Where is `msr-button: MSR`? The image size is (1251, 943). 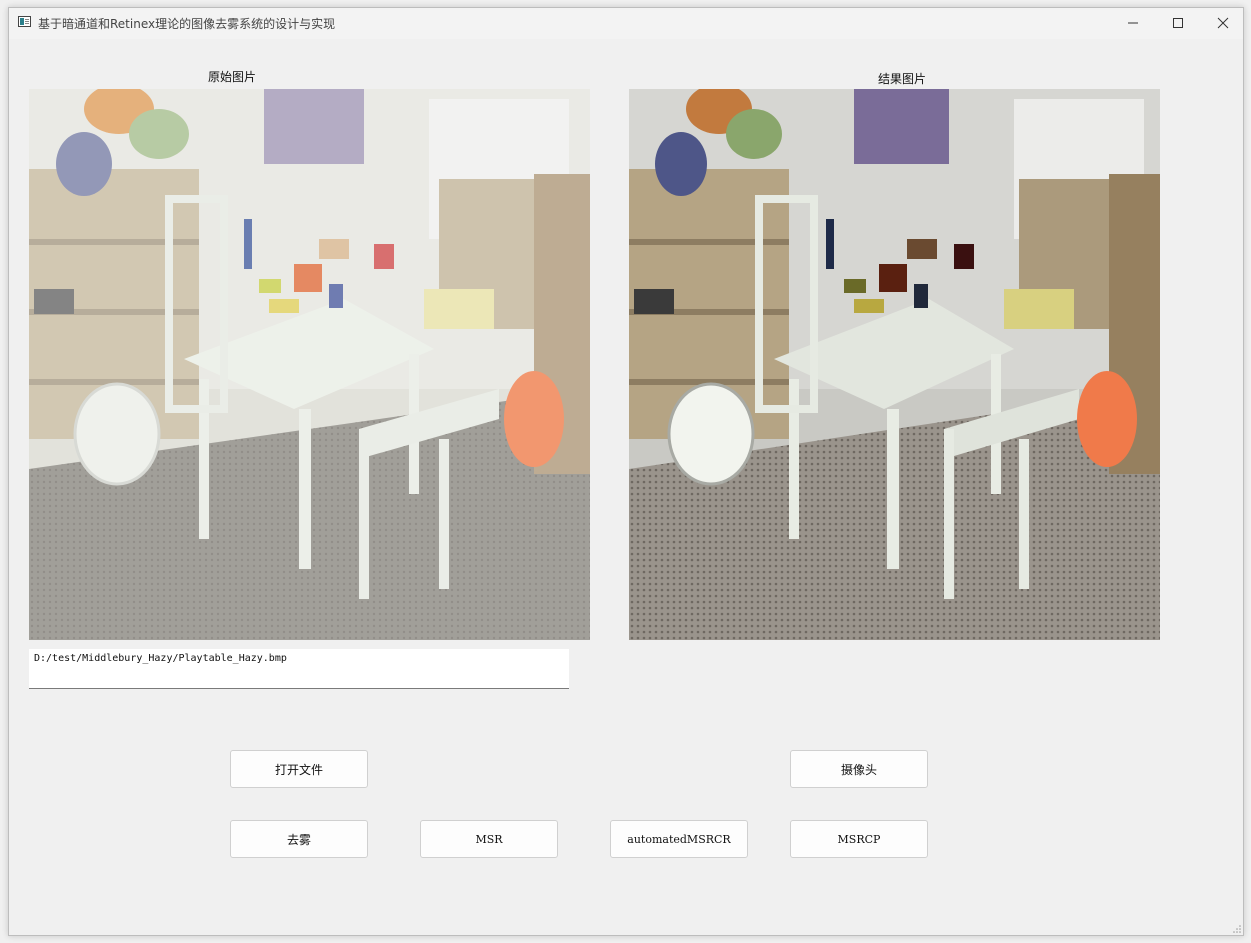
msr-button: MSR is located at coordinates (489, 839).